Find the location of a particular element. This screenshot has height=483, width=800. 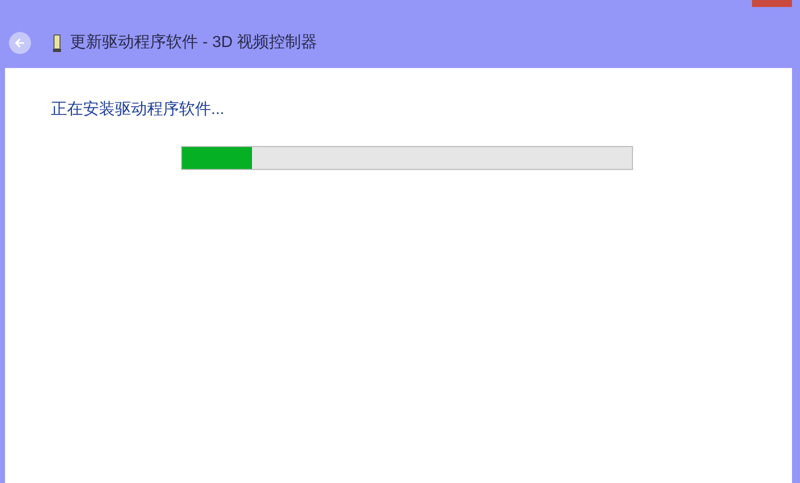

device-icon is located at coordinates (57, 43).